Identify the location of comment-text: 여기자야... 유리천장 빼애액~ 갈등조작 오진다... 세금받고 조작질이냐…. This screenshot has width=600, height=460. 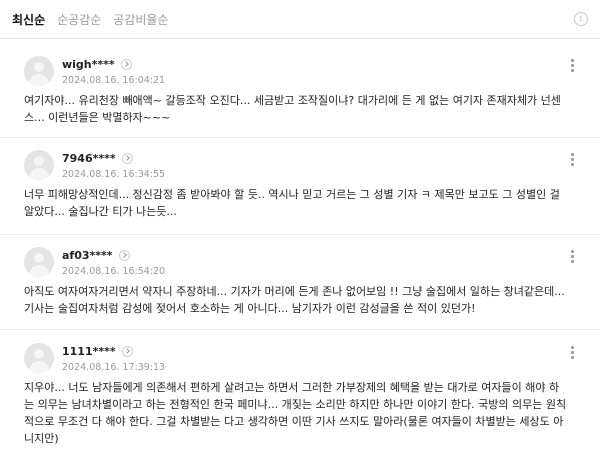
(292, 109).